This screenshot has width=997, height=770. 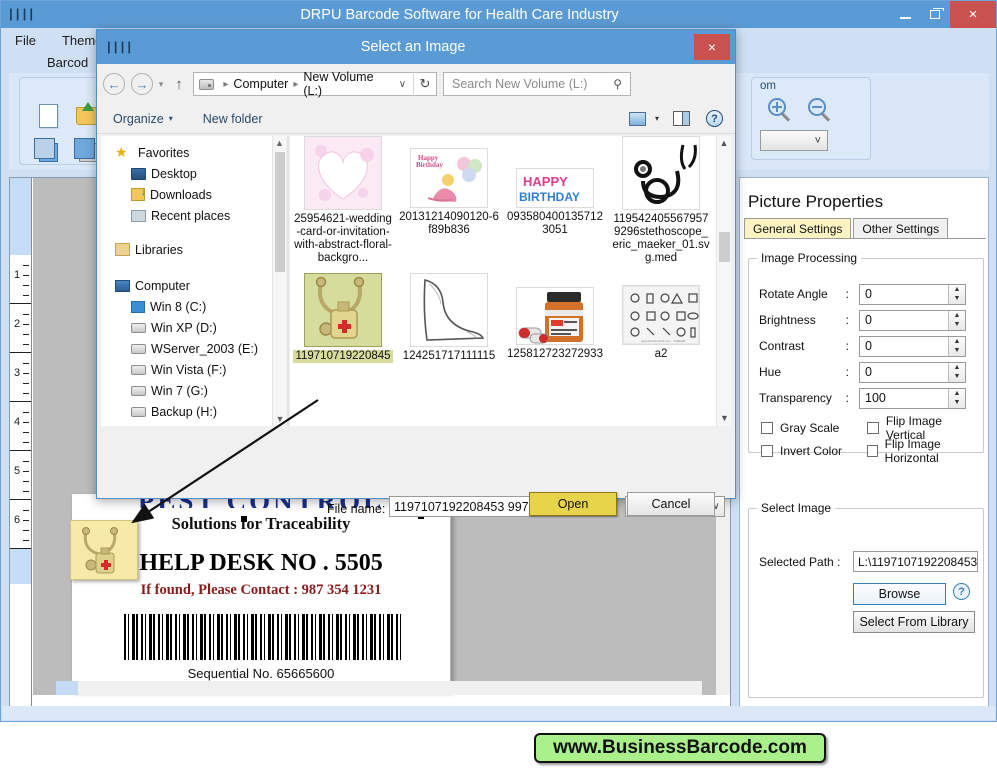 I want to click on checkbox-flip-vertical: Flip Image Vertical, so click(x=925, y=428).